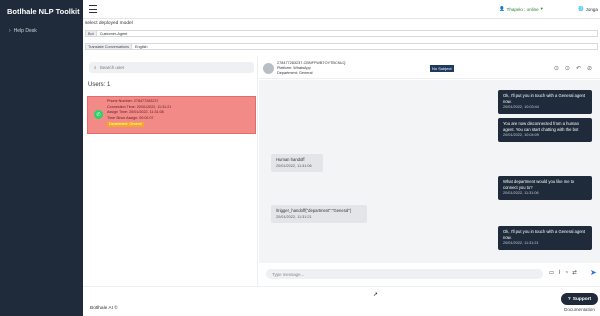 Image resolution: width=600 pixels, height=316 pixels. I want to click on language-label: Jonga, so click(591, 9).